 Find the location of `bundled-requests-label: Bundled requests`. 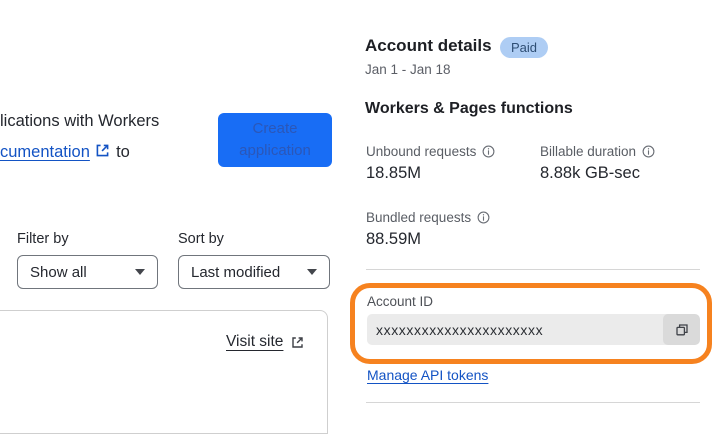

bundled-requests-label: Bundled requests is located at coordinates (428, 217).